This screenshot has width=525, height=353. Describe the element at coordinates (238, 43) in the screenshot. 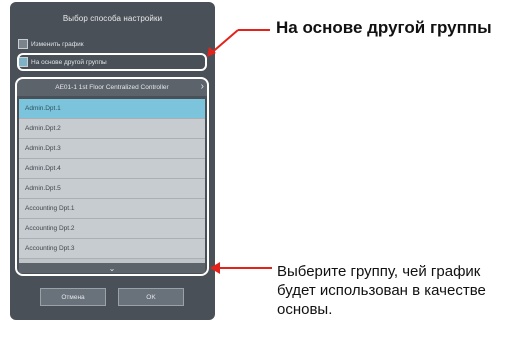

I see `arrow-to-option` at that location.